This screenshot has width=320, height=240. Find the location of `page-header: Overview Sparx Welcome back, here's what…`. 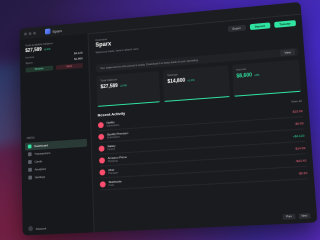

page-header: Overview Sparx Welcome back, here's what… is located at coordinates (116, 44).